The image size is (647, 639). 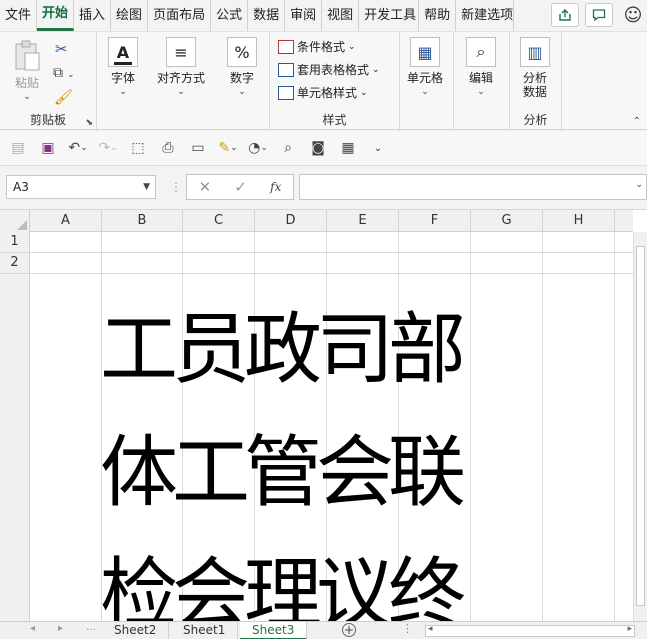 What do you see at coordinates (240, 187) in the screenshot?
I see `confirm-icon: ✓` at bounding box center [240, 187].